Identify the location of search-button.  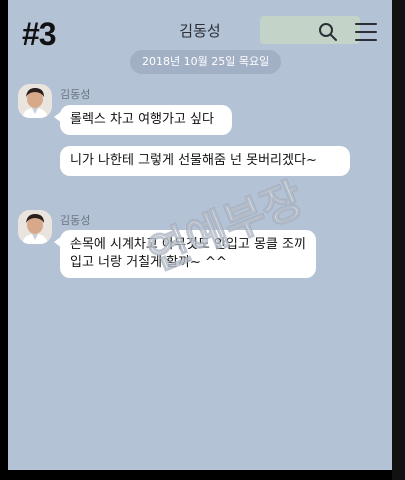
(328, 32).